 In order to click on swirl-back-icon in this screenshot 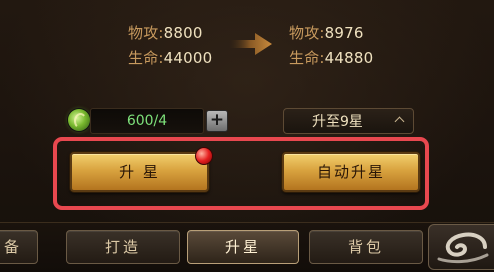, I will do `click(463, 248)`.